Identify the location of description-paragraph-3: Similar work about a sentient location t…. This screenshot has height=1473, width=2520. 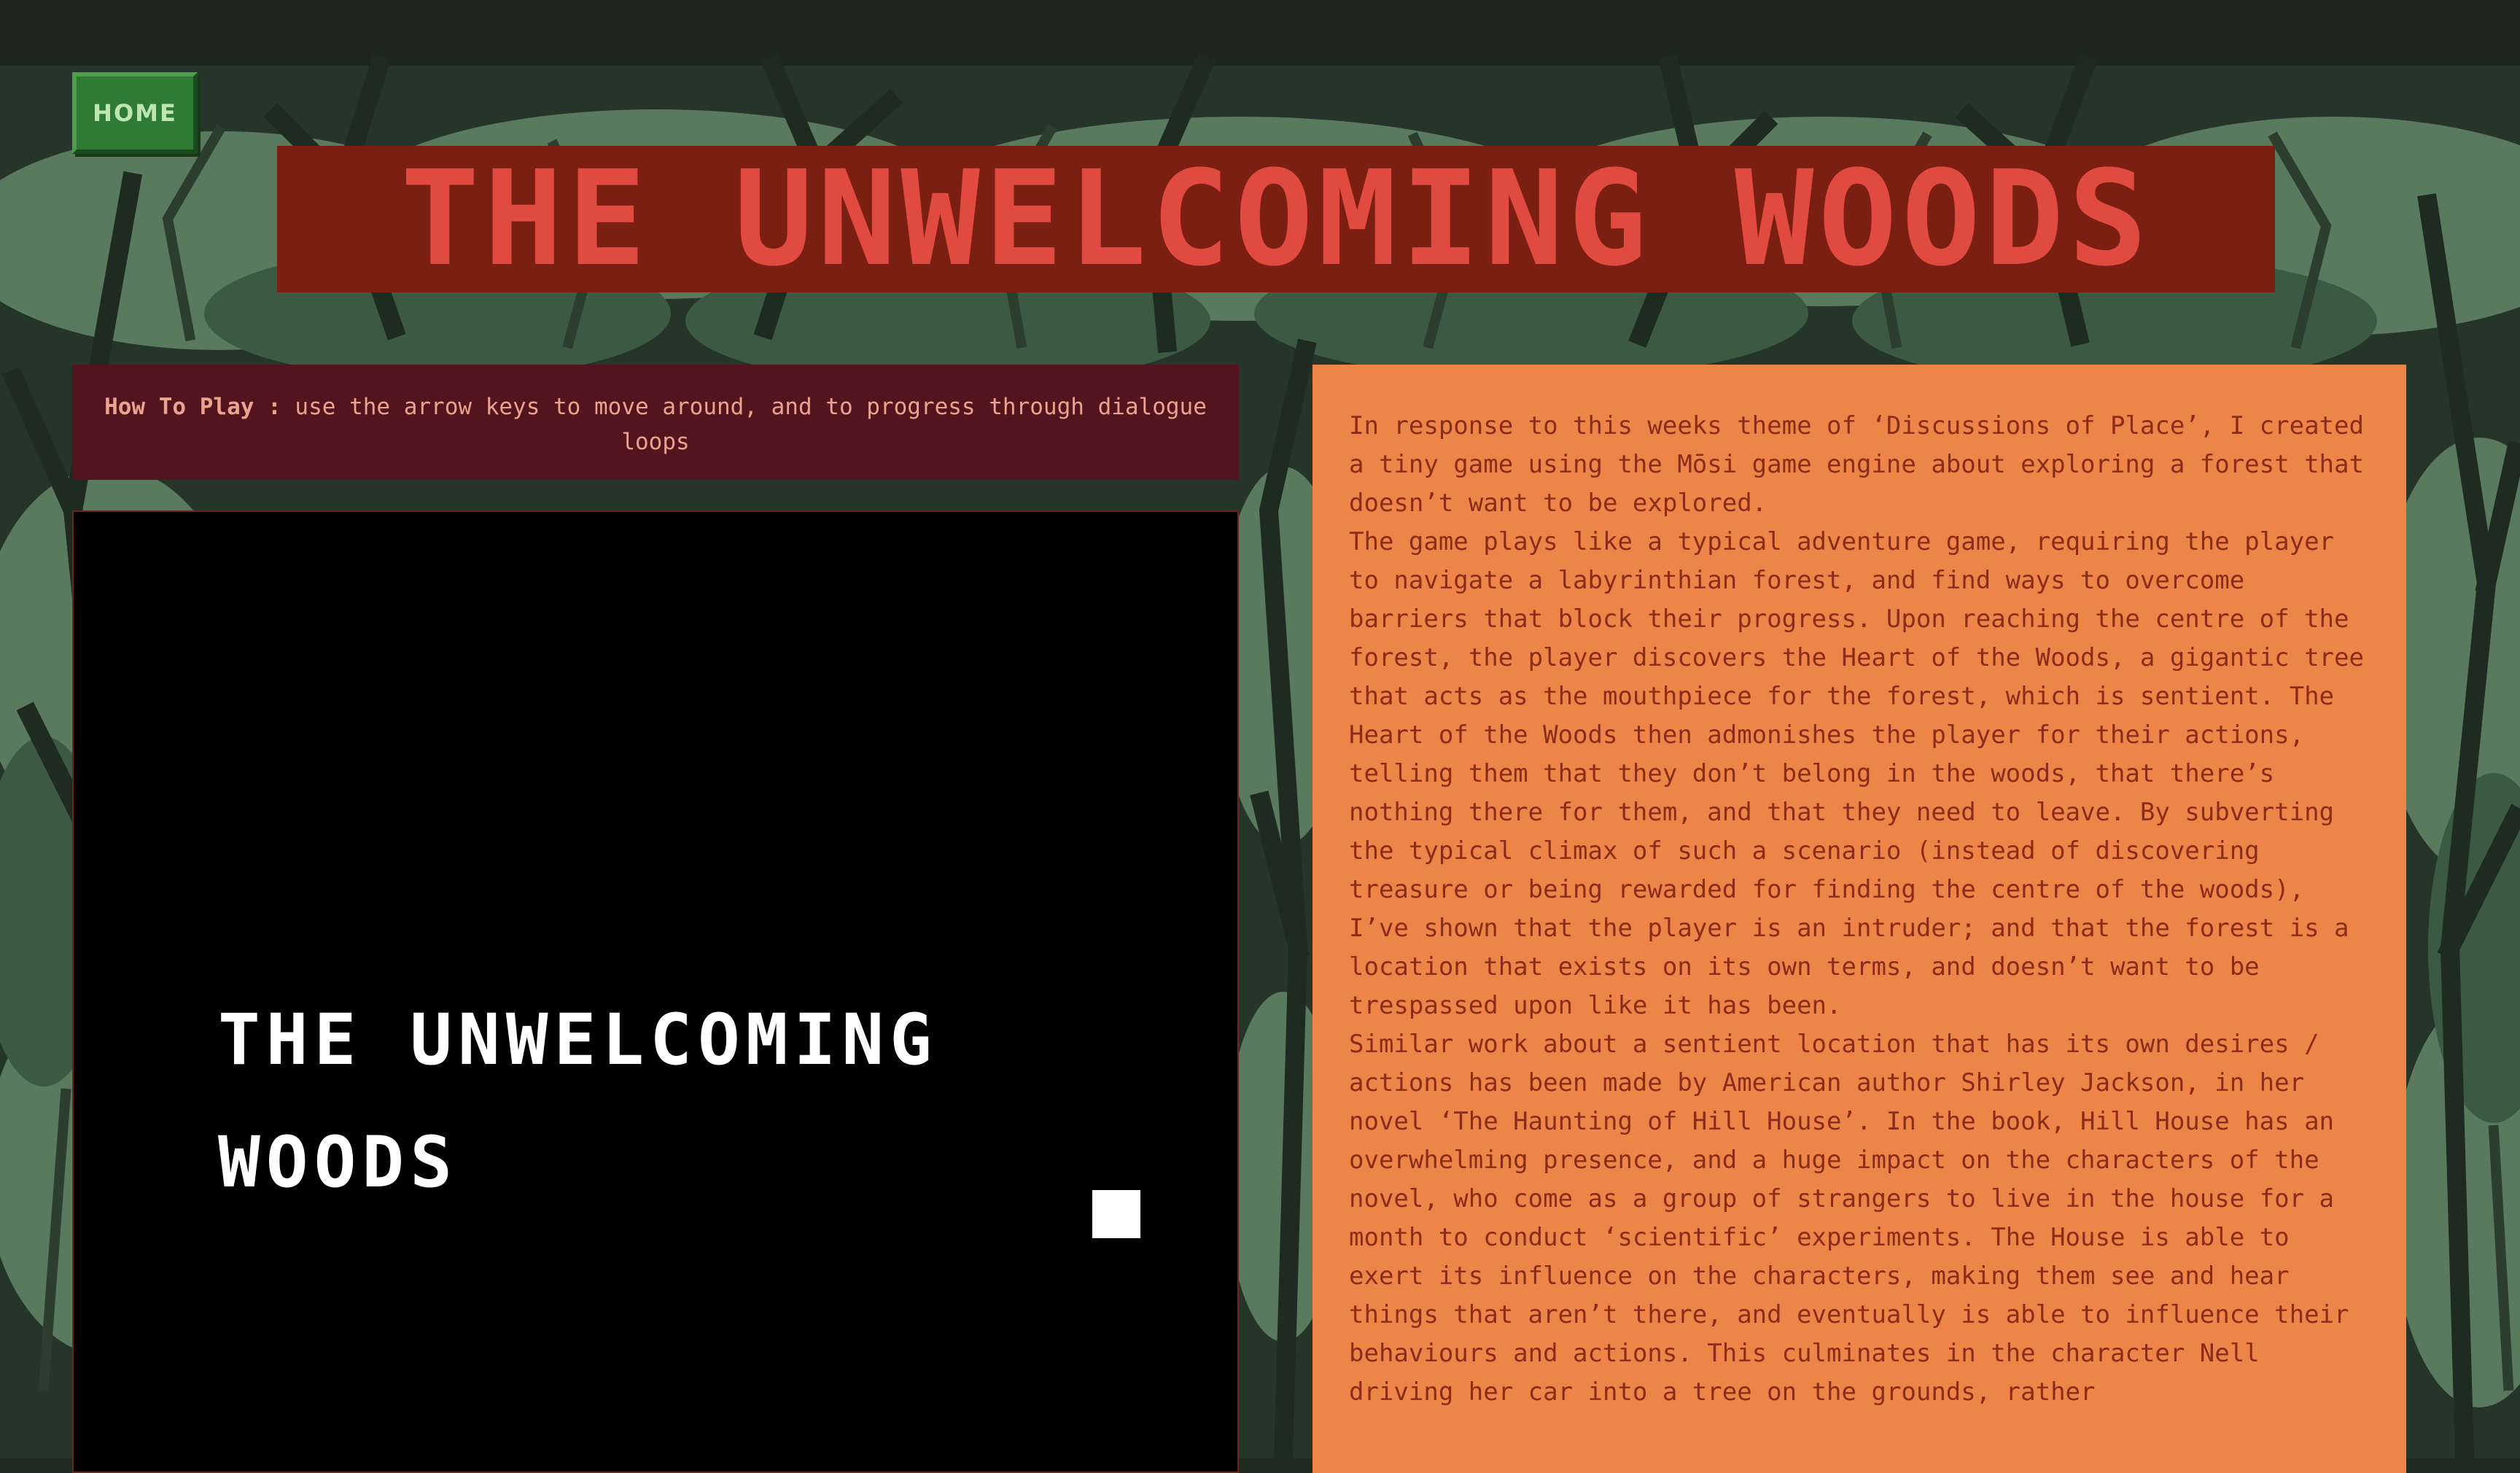
(1849, 1218).